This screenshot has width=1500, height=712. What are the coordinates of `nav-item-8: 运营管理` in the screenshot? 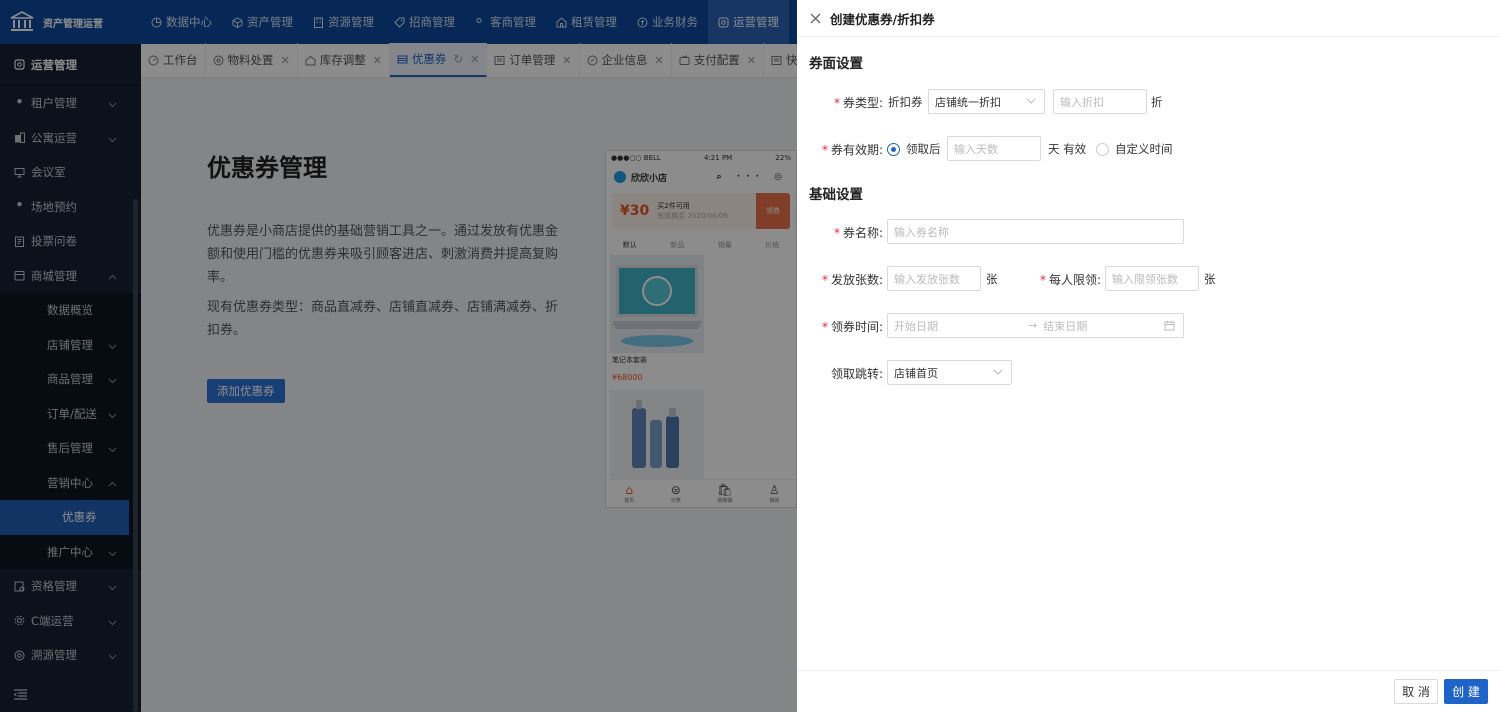 It's located at (748, 22).